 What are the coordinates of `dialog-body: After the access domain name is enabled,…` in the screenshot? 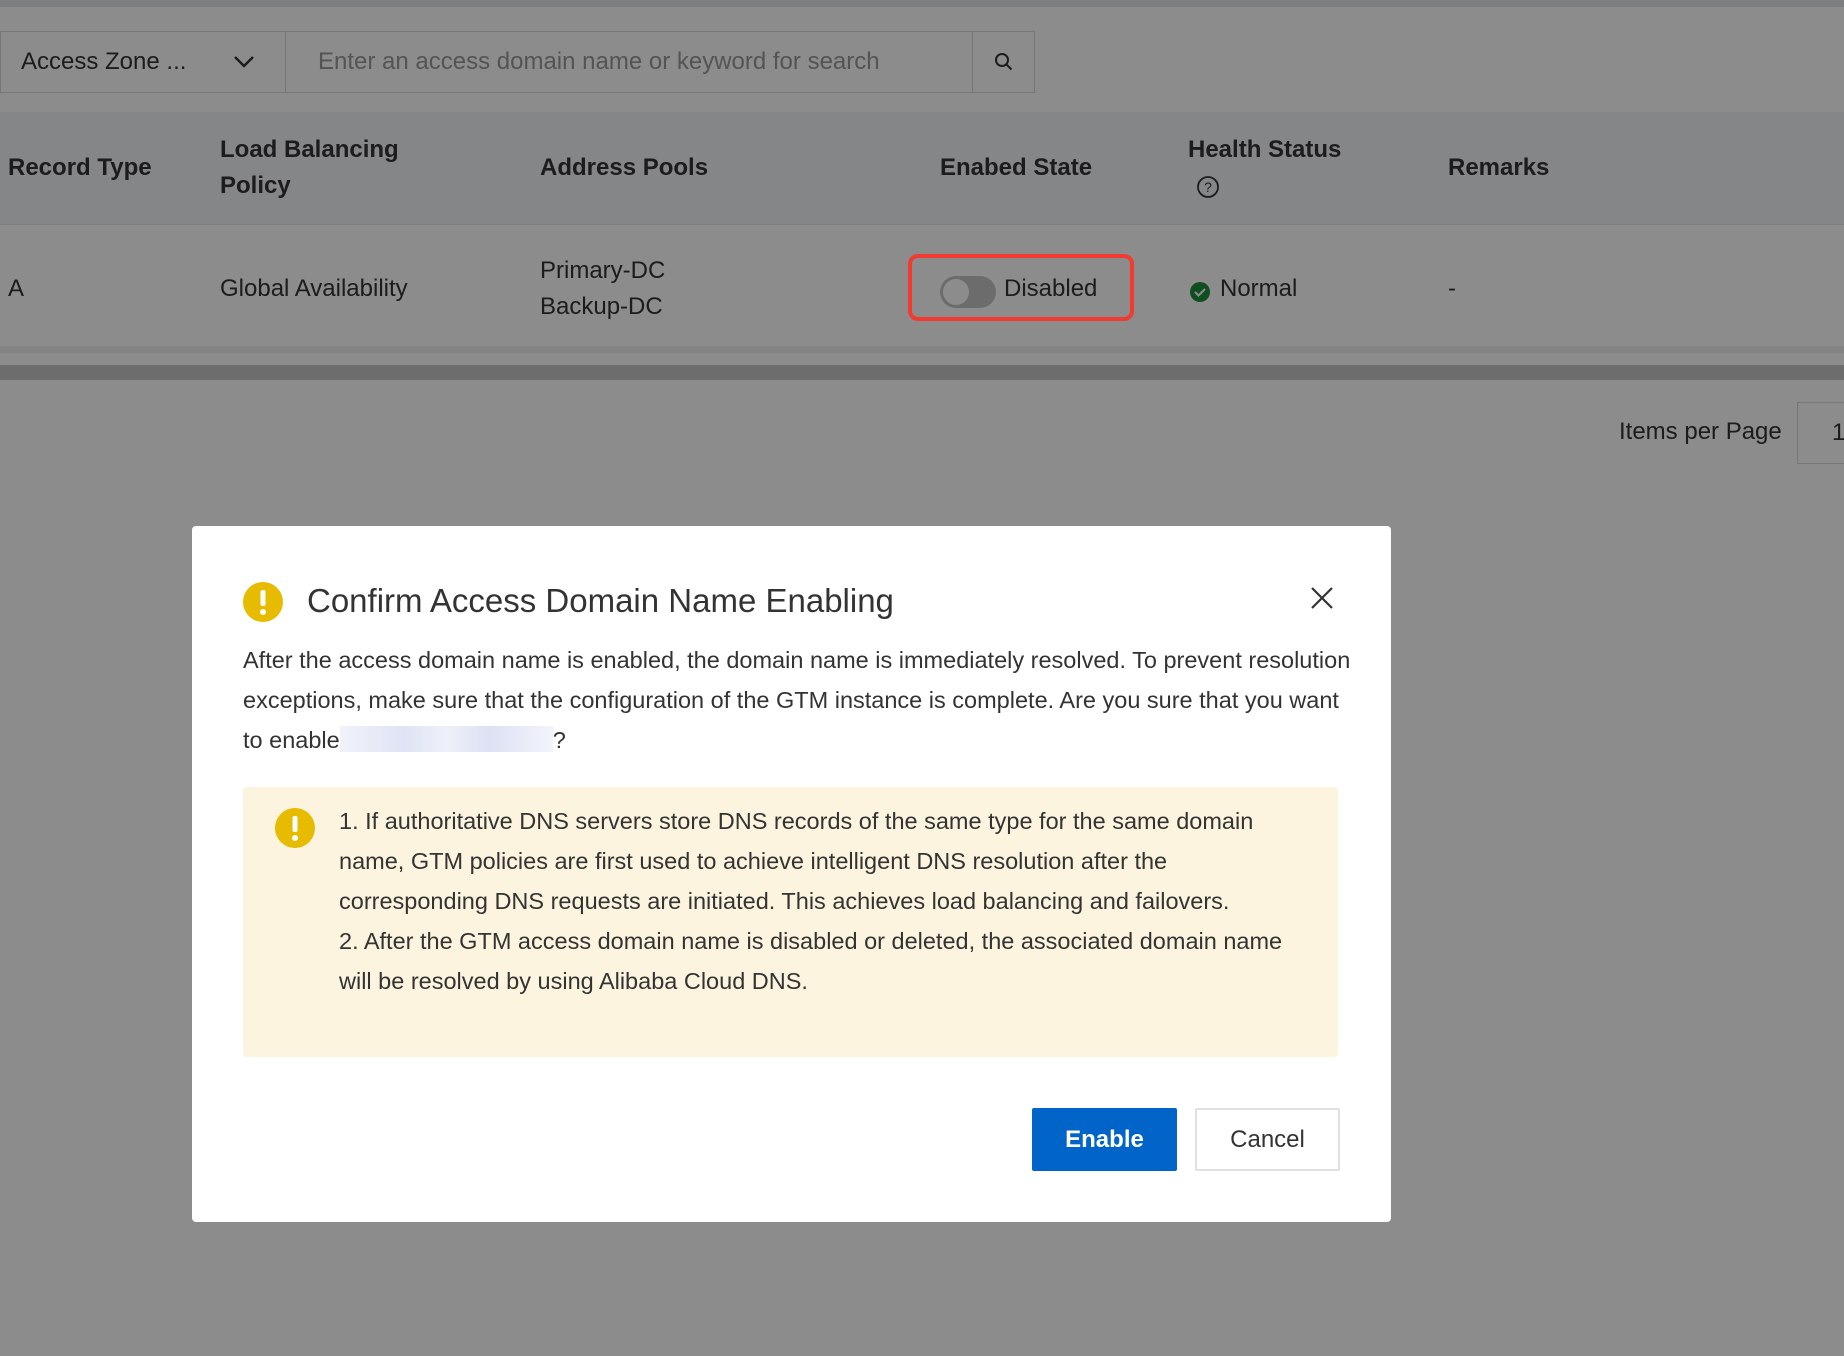 It's located at (798, 700).